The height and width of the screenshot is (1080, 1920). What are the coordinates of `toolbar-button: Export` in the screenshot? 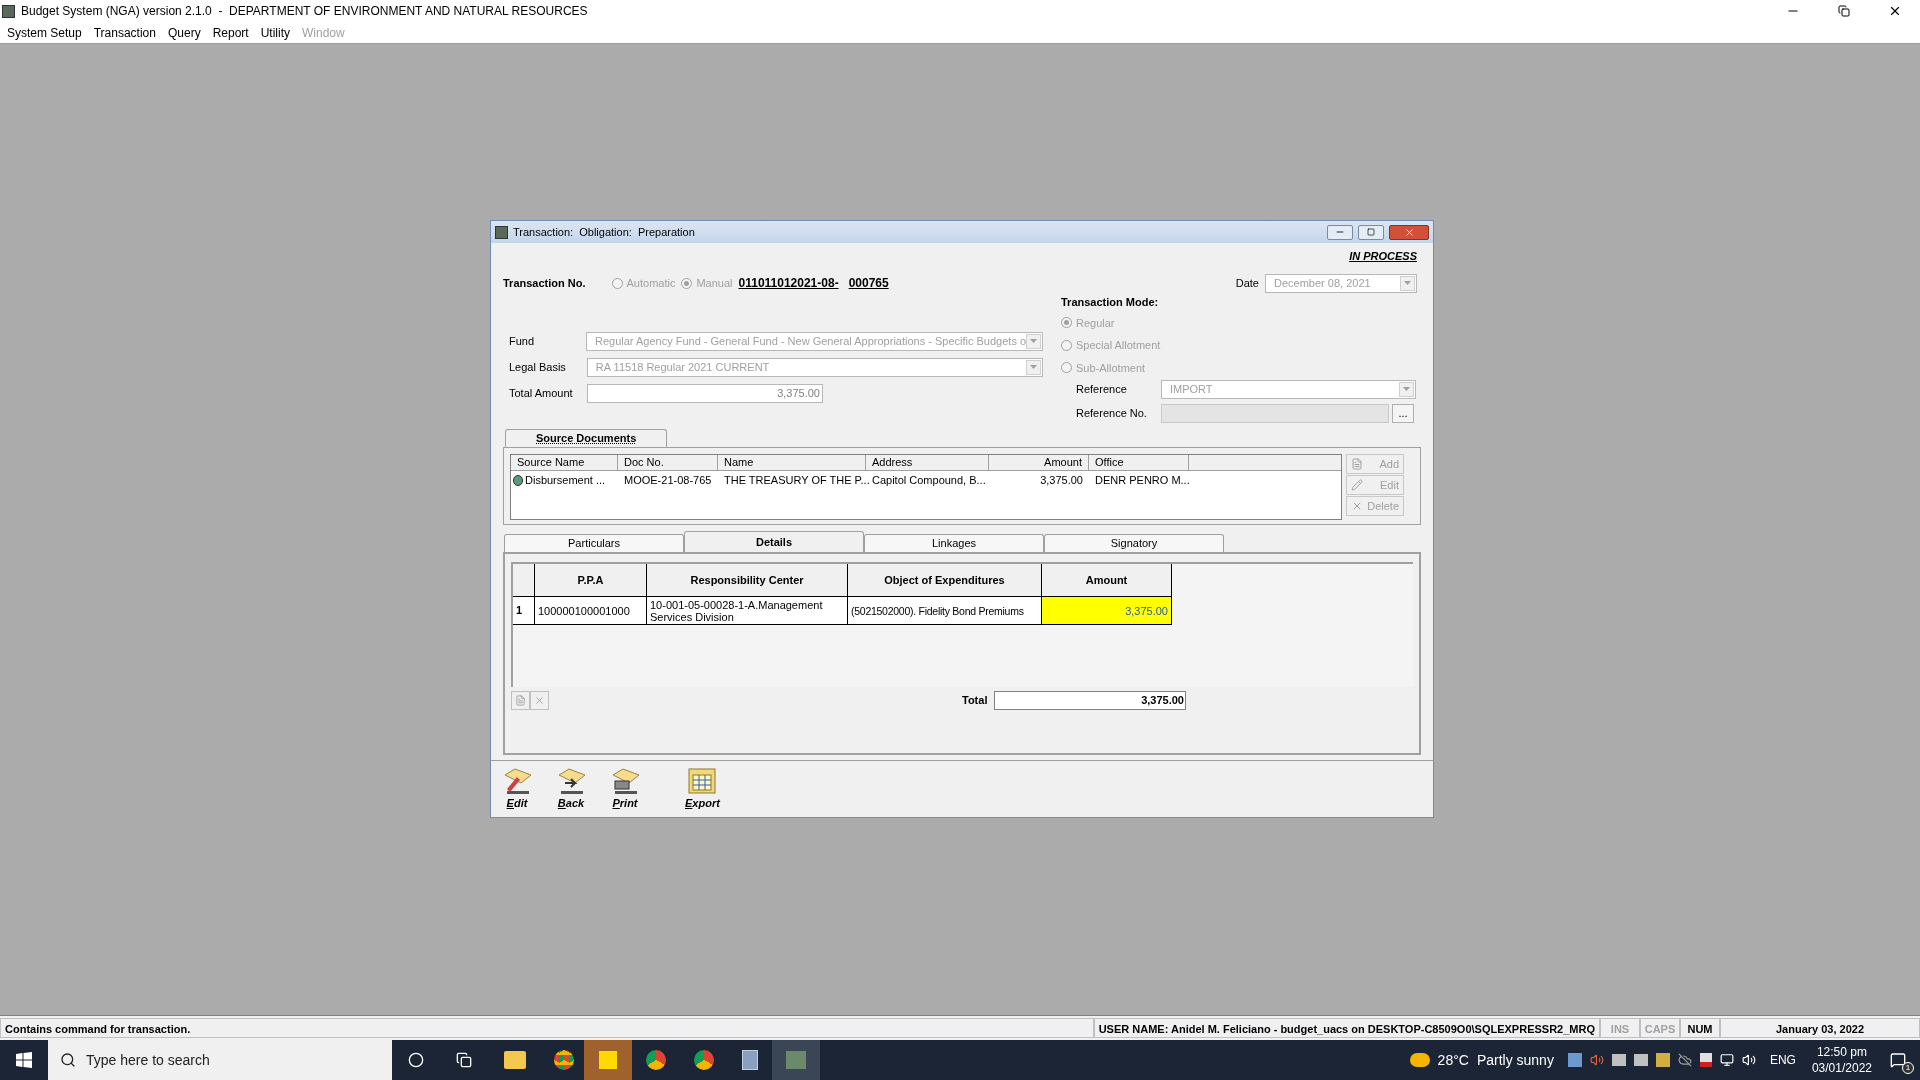 It's located at (702, 789).